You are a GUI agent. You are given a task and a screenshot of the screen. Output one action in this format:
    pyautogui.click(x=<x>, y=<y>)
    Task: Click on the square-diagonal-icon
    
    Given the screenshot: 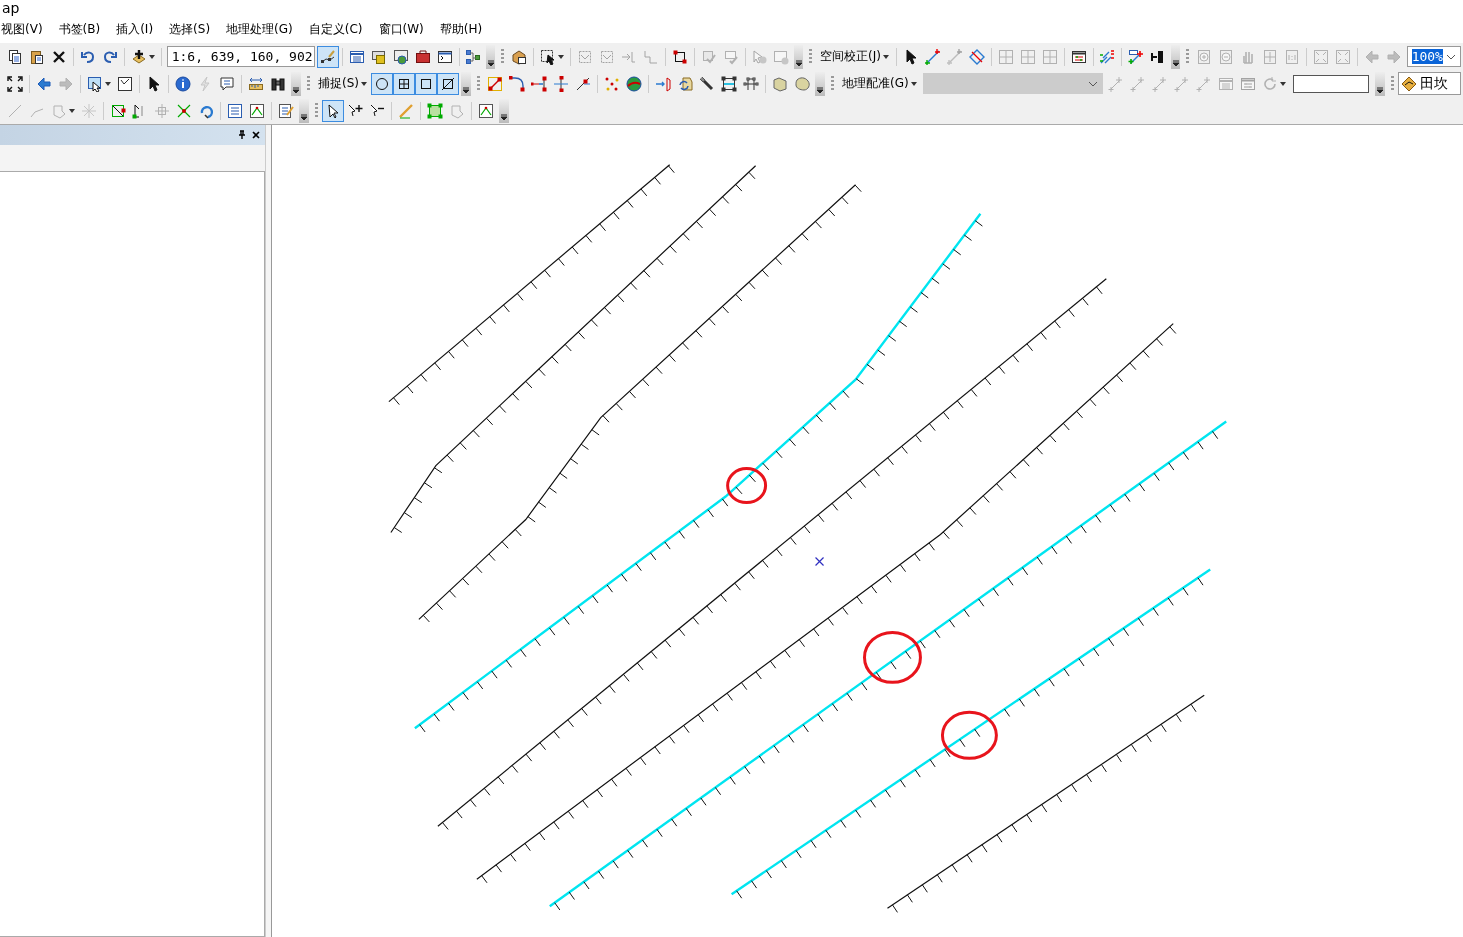 What is the action you would take?
    pyautogui.click(x=448, y=83)
    